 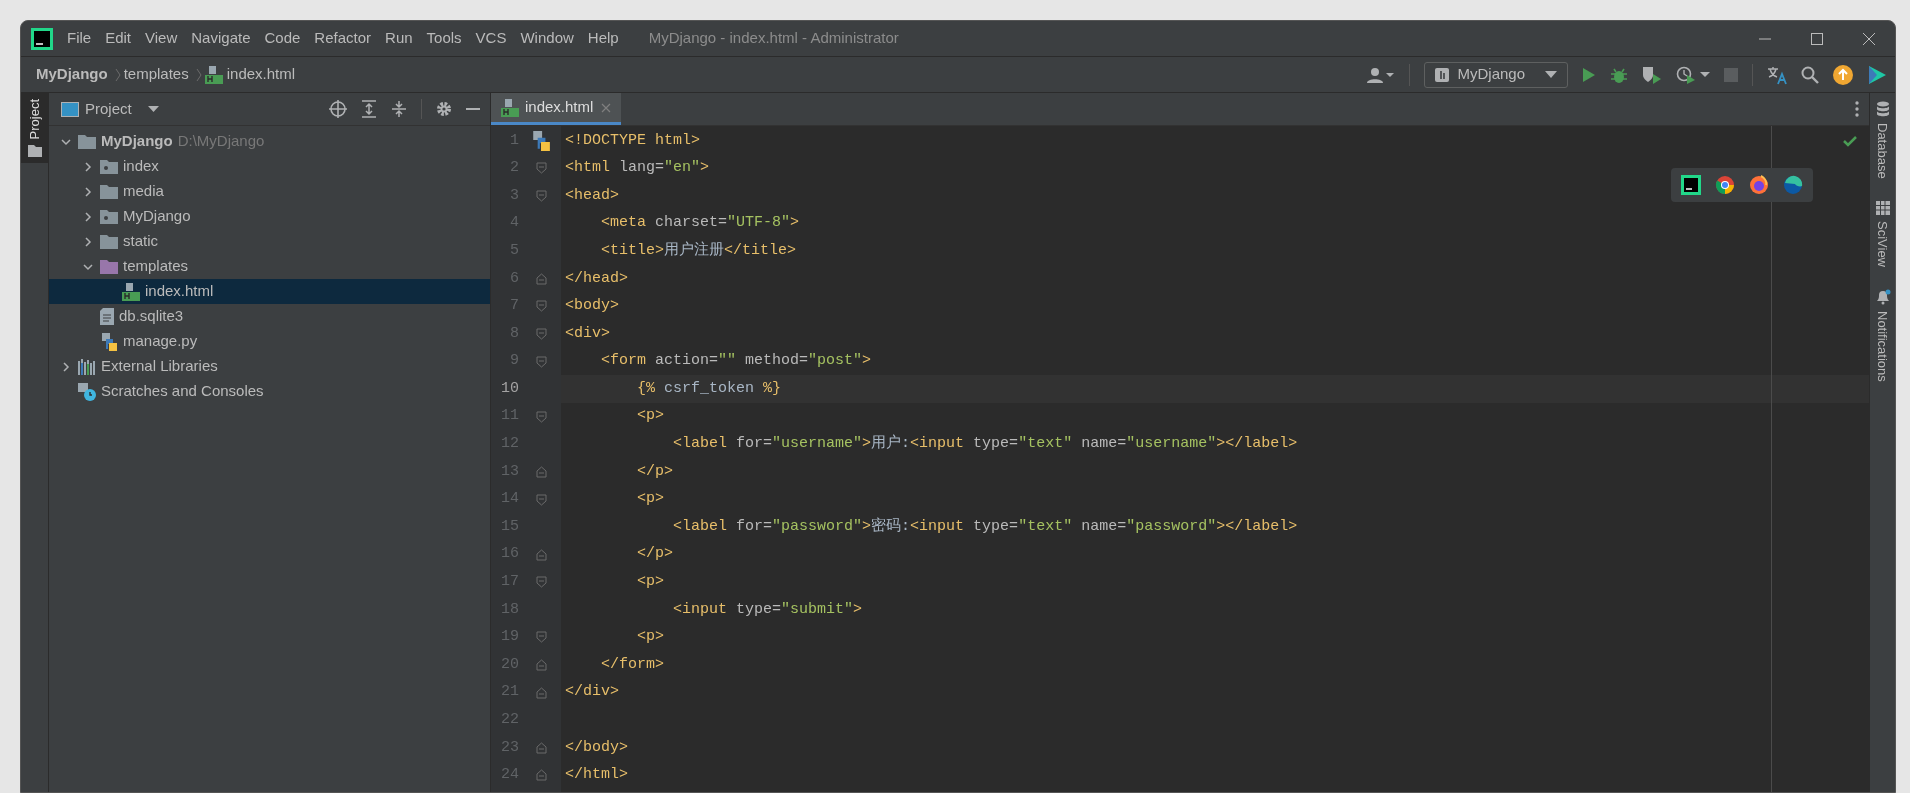 I want to click on menu-item: Edit, so click(x=118, y=38).